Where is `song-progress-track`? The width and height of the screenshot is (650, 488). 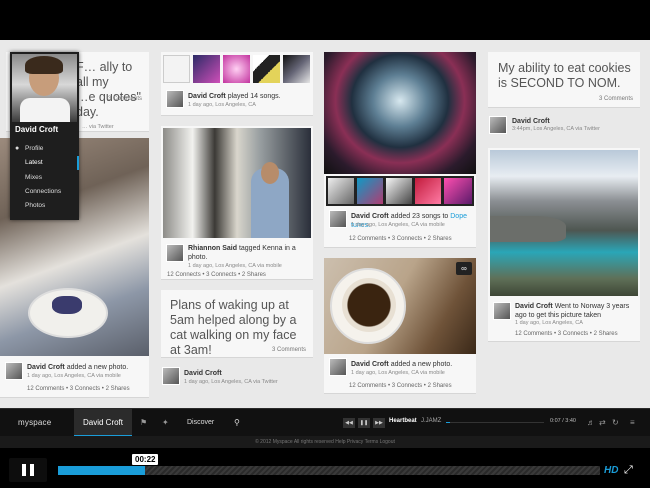 song-progress-track is located at coordinates (495, 422).